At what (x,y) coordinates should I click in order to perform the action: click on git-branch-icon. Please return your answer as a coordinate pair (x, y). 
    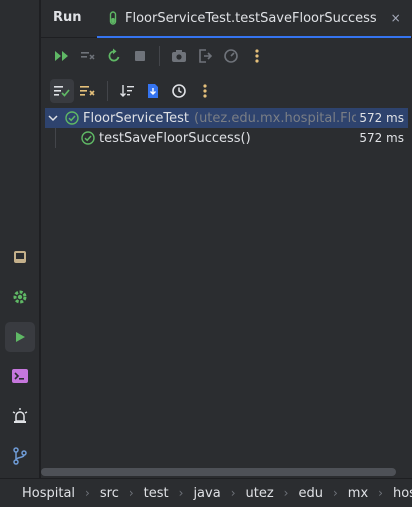
    Looking at the image, I should click on (20, 456).